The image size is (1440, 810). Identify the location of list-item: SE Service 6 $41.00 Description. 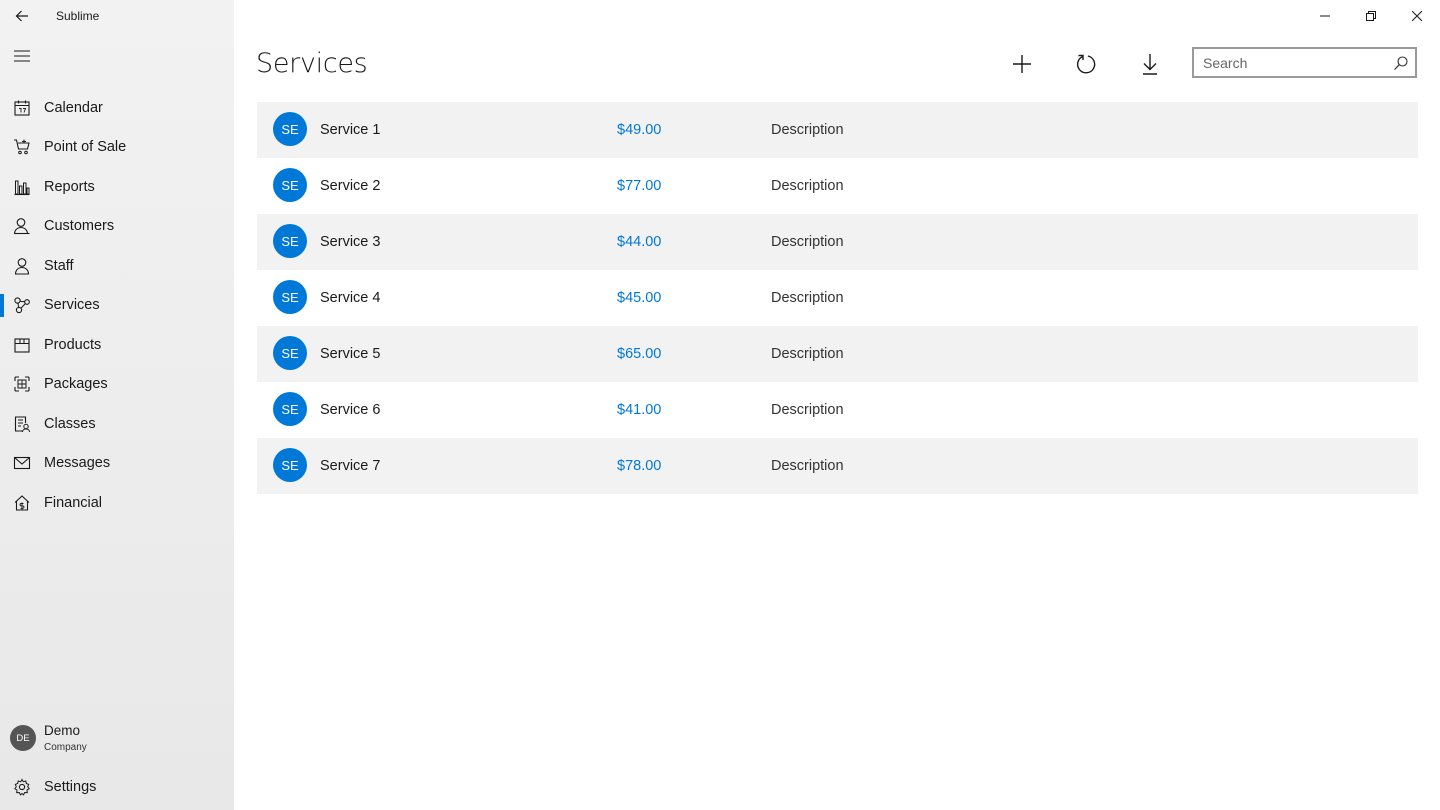
(837, 410).